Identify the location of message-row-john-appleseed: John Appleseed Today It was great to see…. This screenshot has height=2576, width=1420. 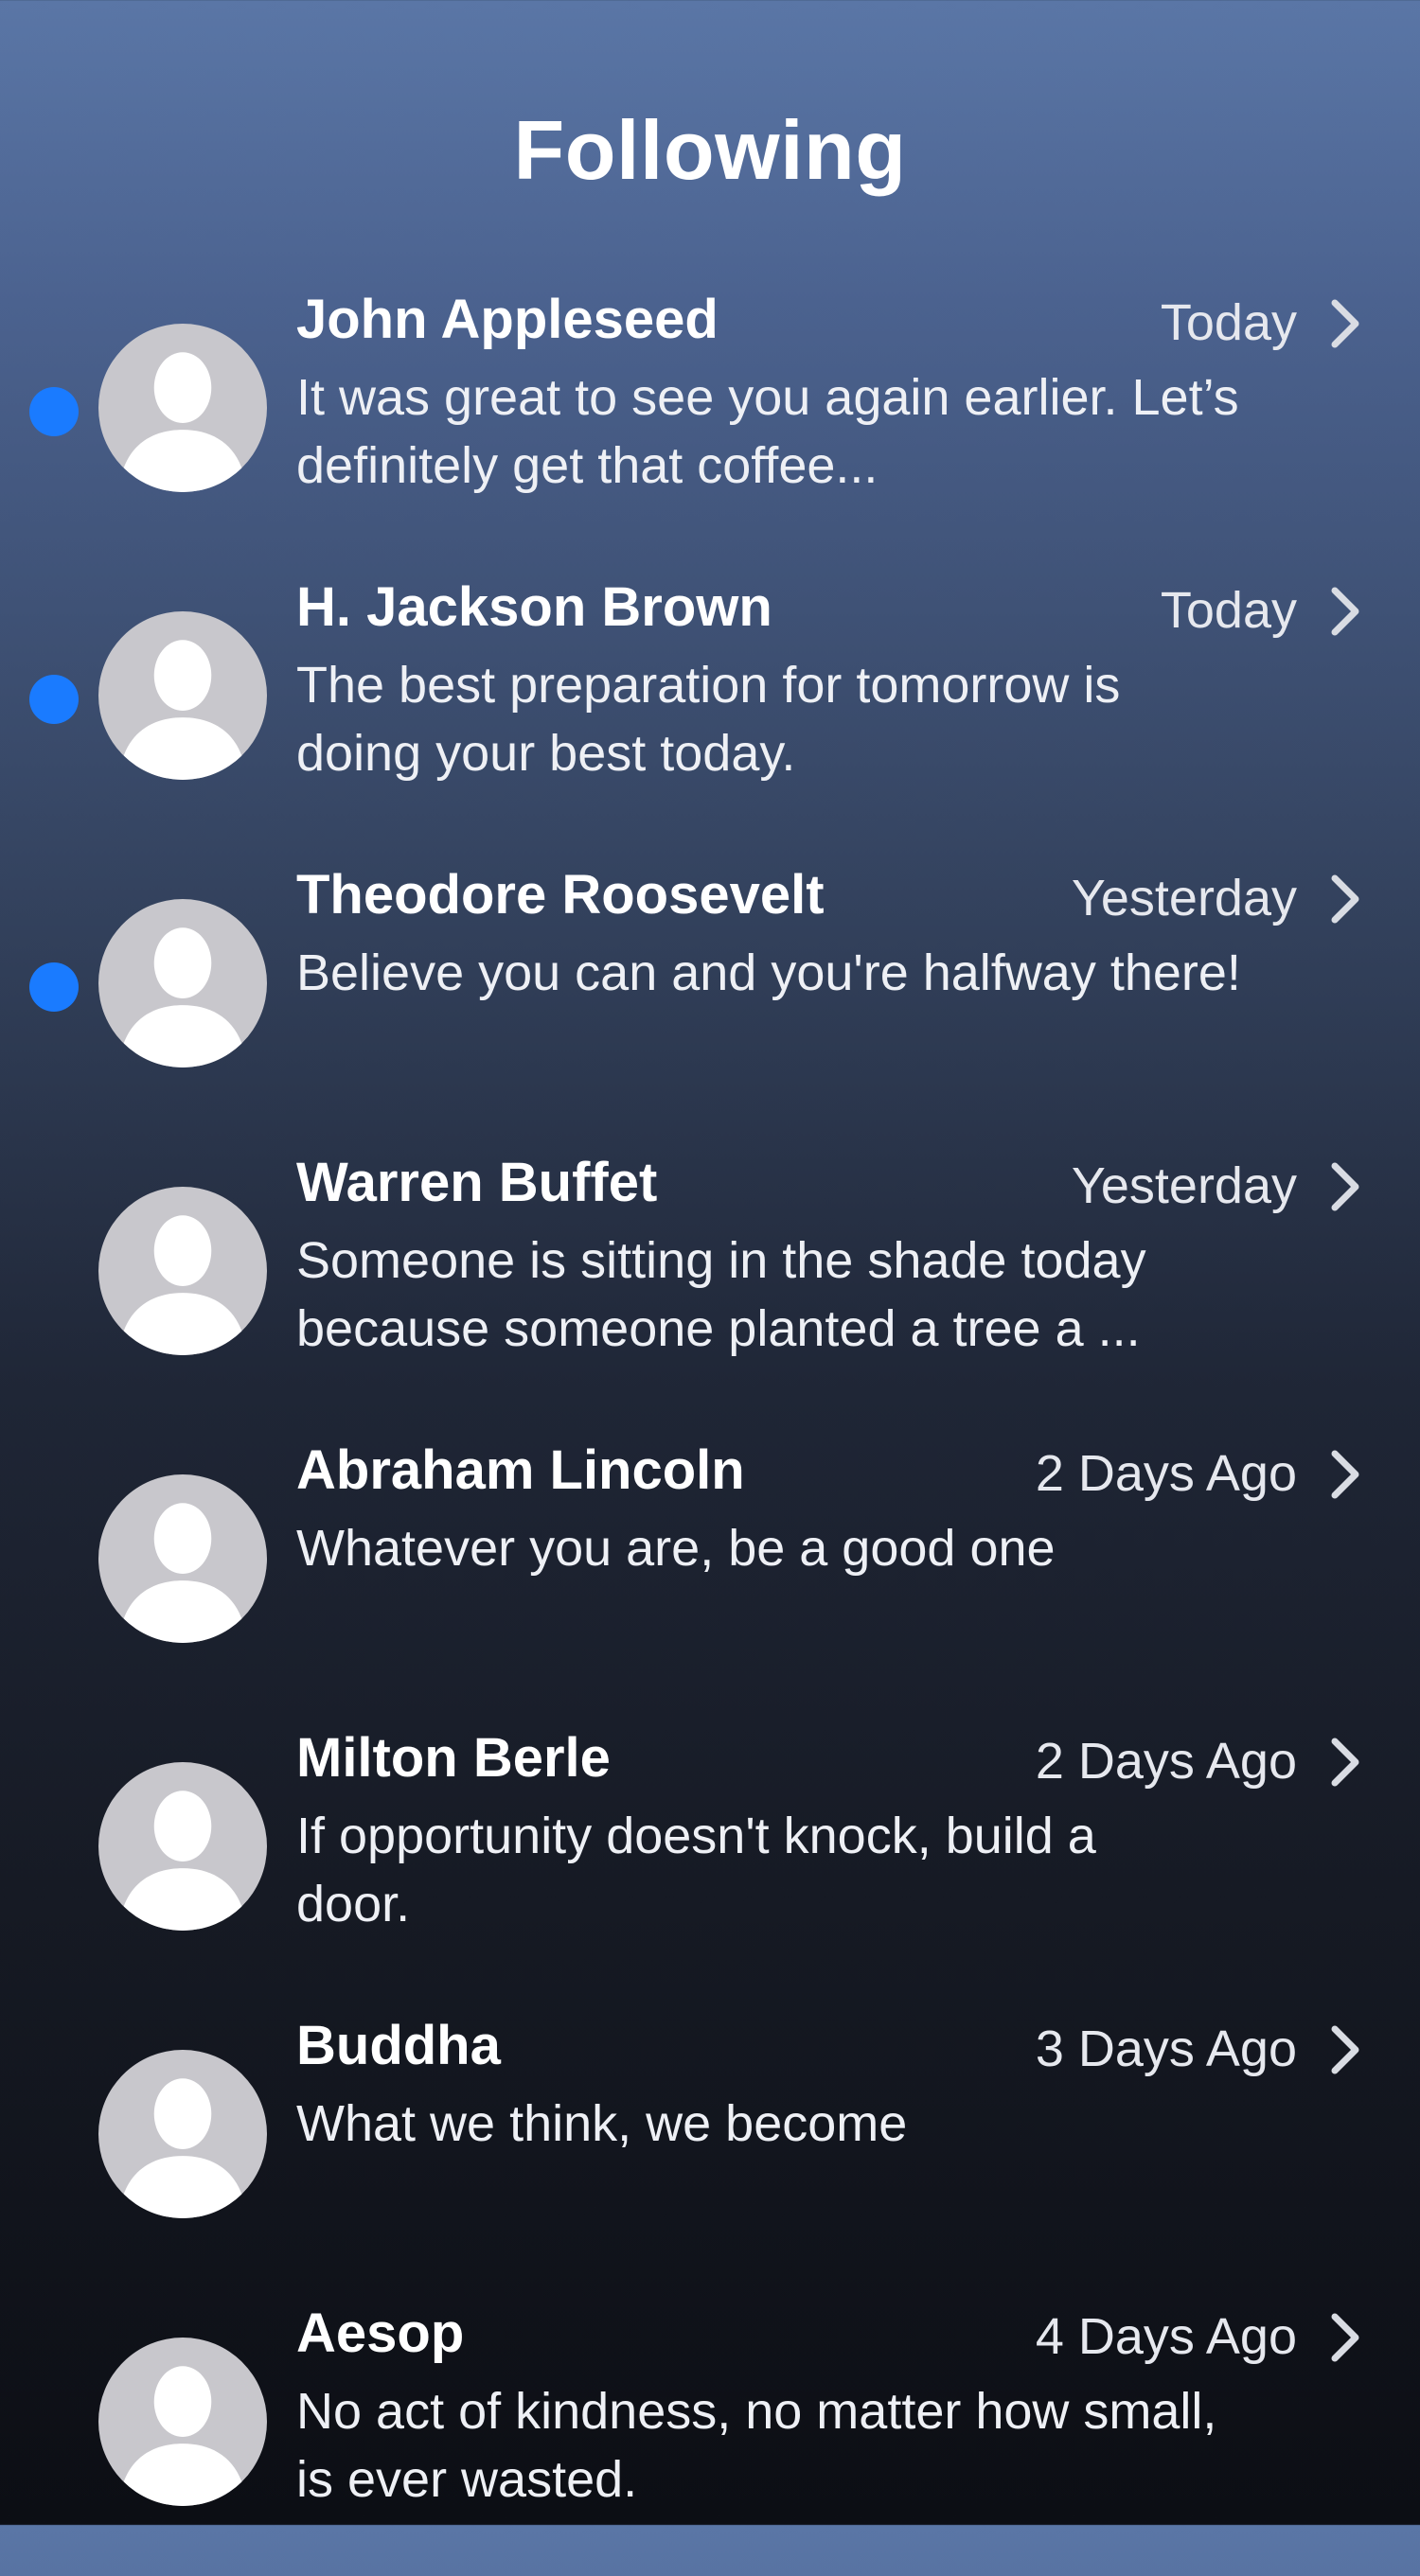
(710, 425).